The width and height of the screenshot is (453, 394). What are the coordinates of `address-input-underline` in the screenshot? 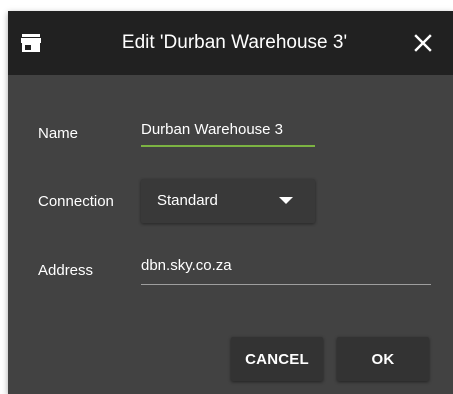 It's located at (286, 284).